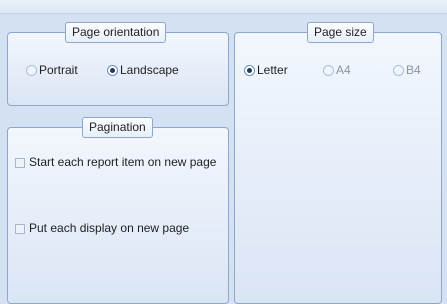 The image size is (447, 304). I want to click on pagination-title: Pagination, so click(117, 127).